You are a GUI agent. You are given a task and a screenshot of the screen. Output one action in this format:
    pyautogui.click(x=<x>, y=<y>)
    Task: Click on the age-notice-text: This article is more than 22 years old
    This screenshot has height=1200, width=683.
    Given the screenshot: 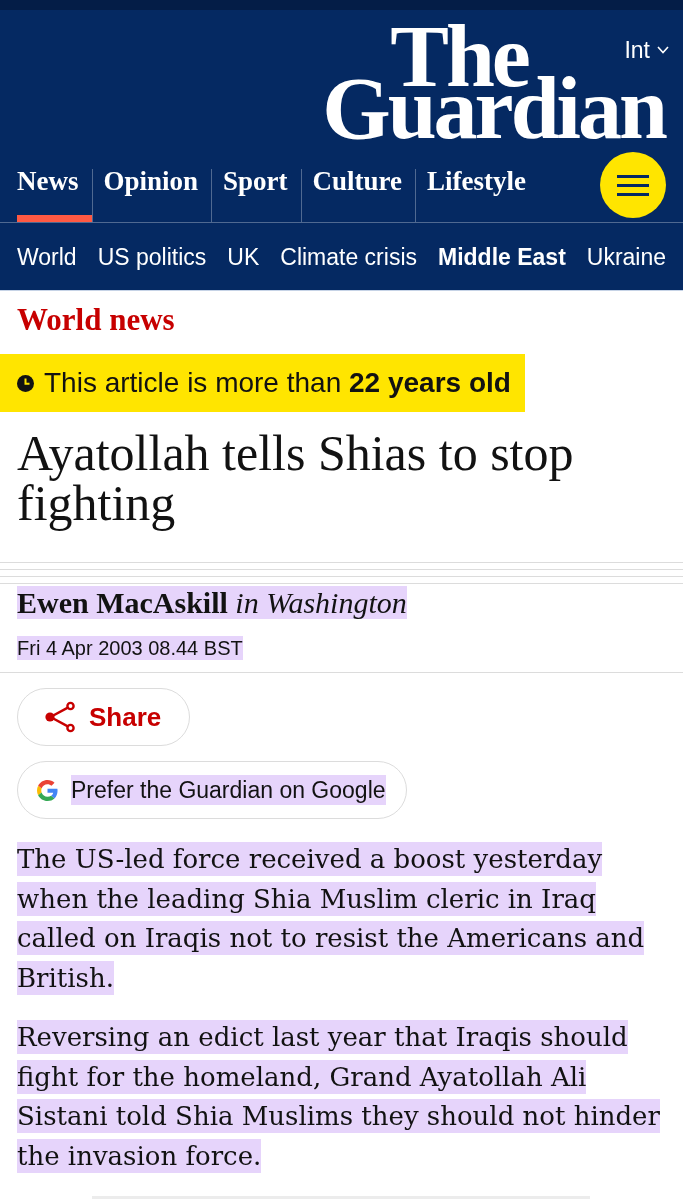 What is the action you would take?
    pyautogui.click(x=277, y=383)
    